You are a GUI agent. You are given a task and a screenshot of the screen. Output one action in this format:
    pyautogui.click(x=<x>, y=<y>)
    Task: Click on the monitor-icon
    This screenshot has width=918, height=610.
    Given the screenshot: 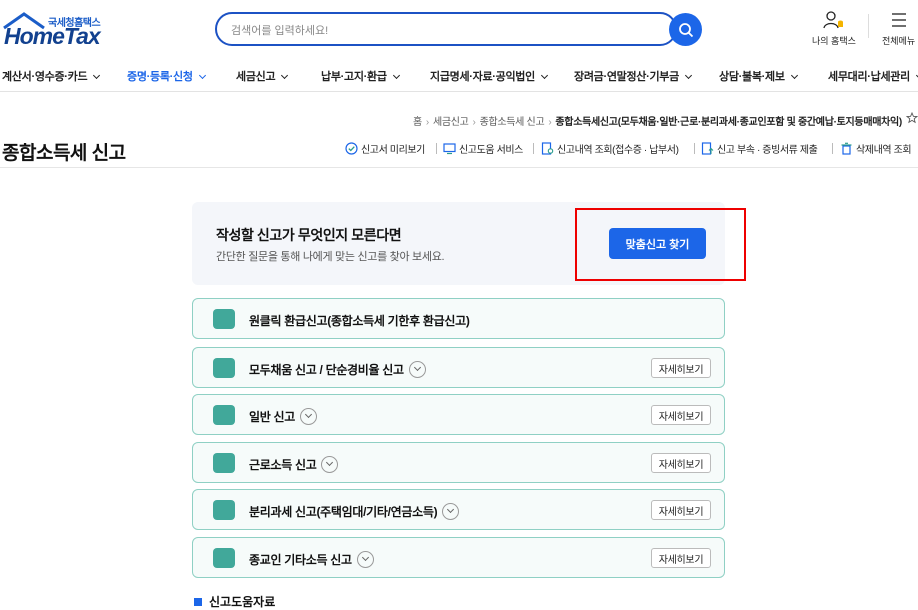 What is the action you would take?
    pyautogui.click(x=449, y=149)
    